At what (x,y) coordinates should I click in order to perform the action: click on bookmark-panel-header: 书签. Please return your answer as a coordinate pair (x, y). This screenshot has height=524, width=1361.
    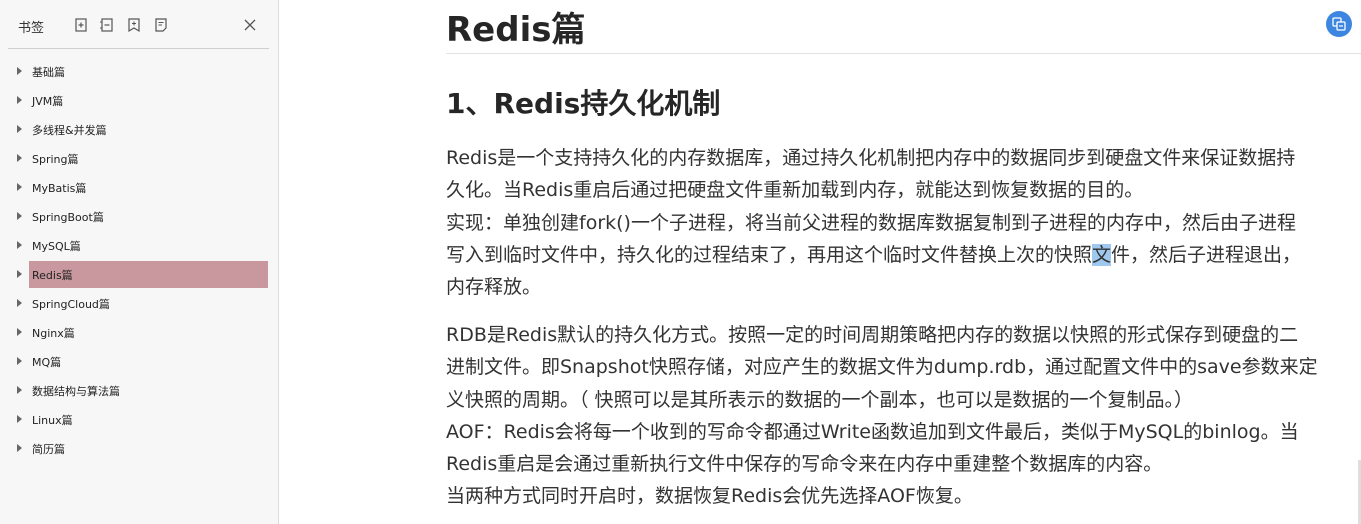
    Looking at the image, I should click on (139, 24).